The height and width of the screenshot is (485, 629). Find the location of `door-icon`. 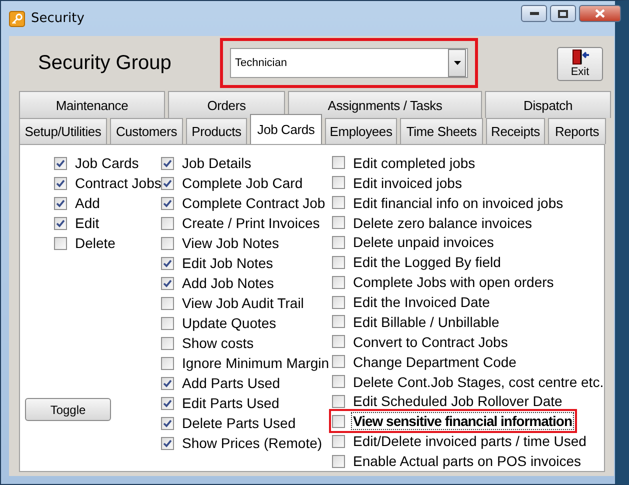

door-icon is located at coordinates (580, 57).